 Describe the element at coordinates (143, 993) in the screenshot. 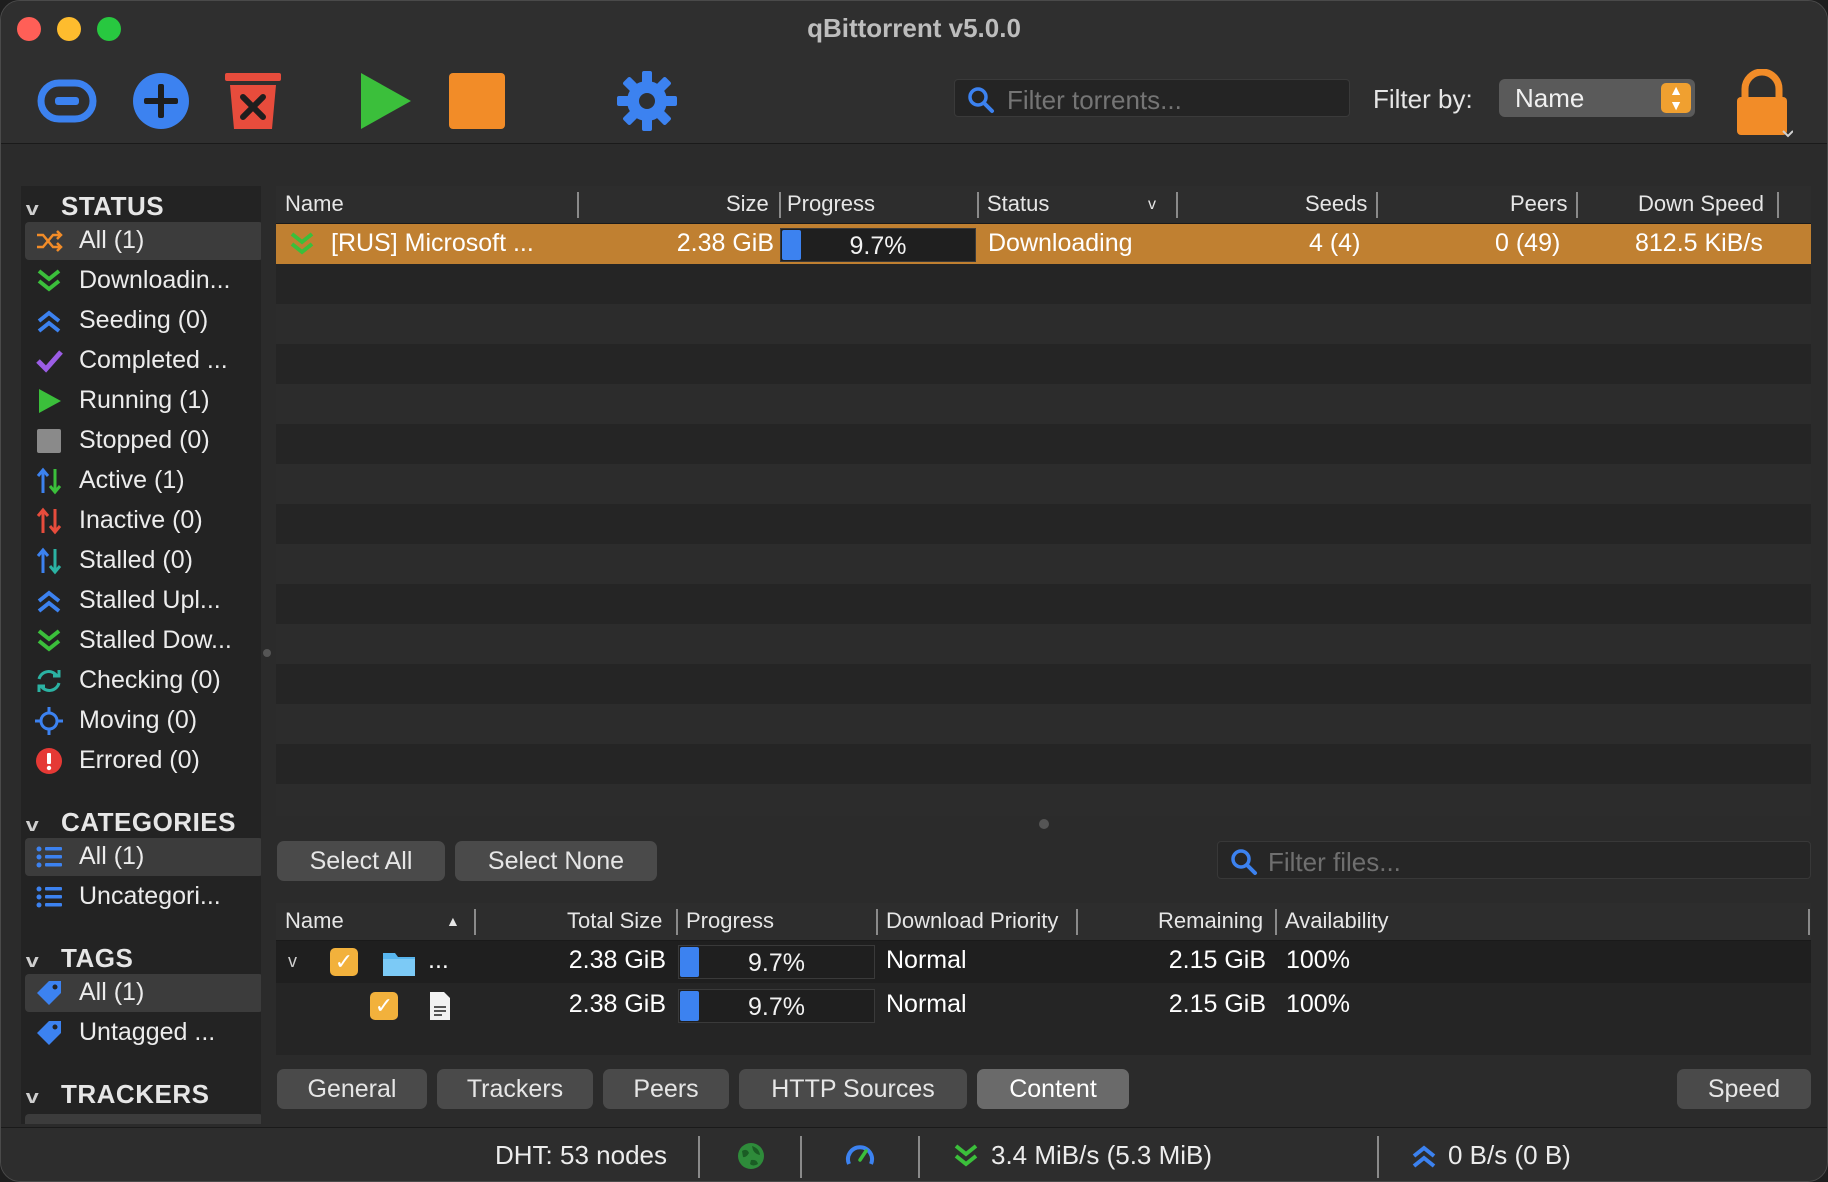

I see `sidebar-tag-all: All (1)` at that location.